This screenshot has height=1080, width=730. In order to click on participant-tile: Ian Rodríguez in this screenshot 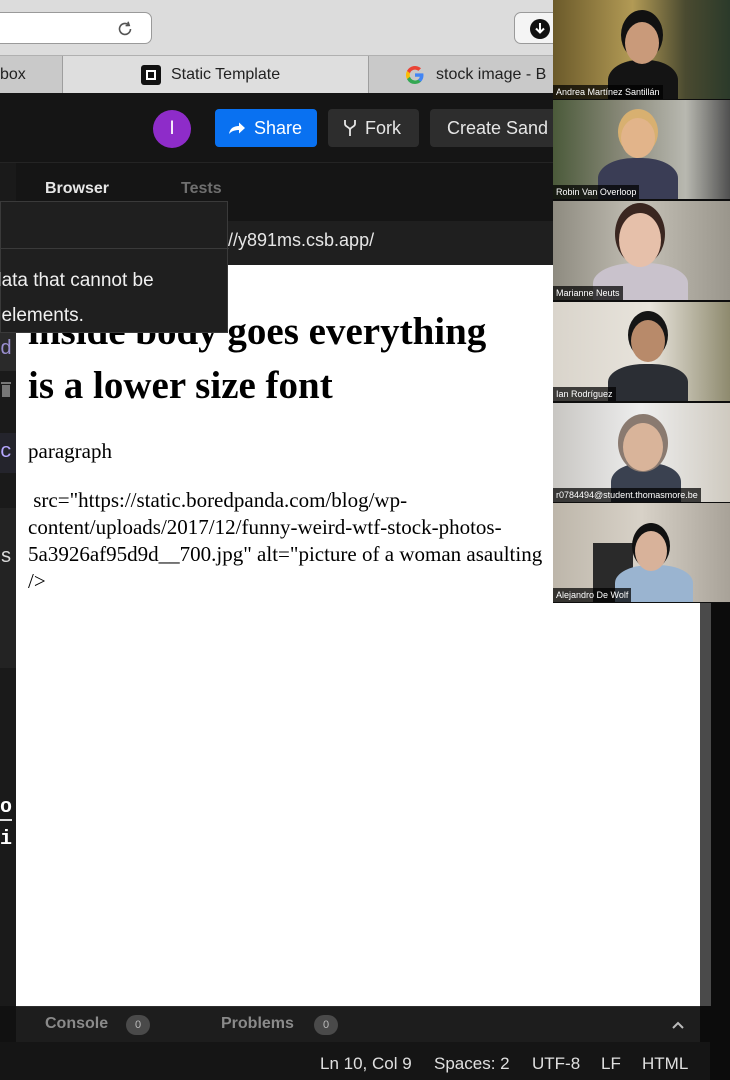, I will do `click(641, 351)`.